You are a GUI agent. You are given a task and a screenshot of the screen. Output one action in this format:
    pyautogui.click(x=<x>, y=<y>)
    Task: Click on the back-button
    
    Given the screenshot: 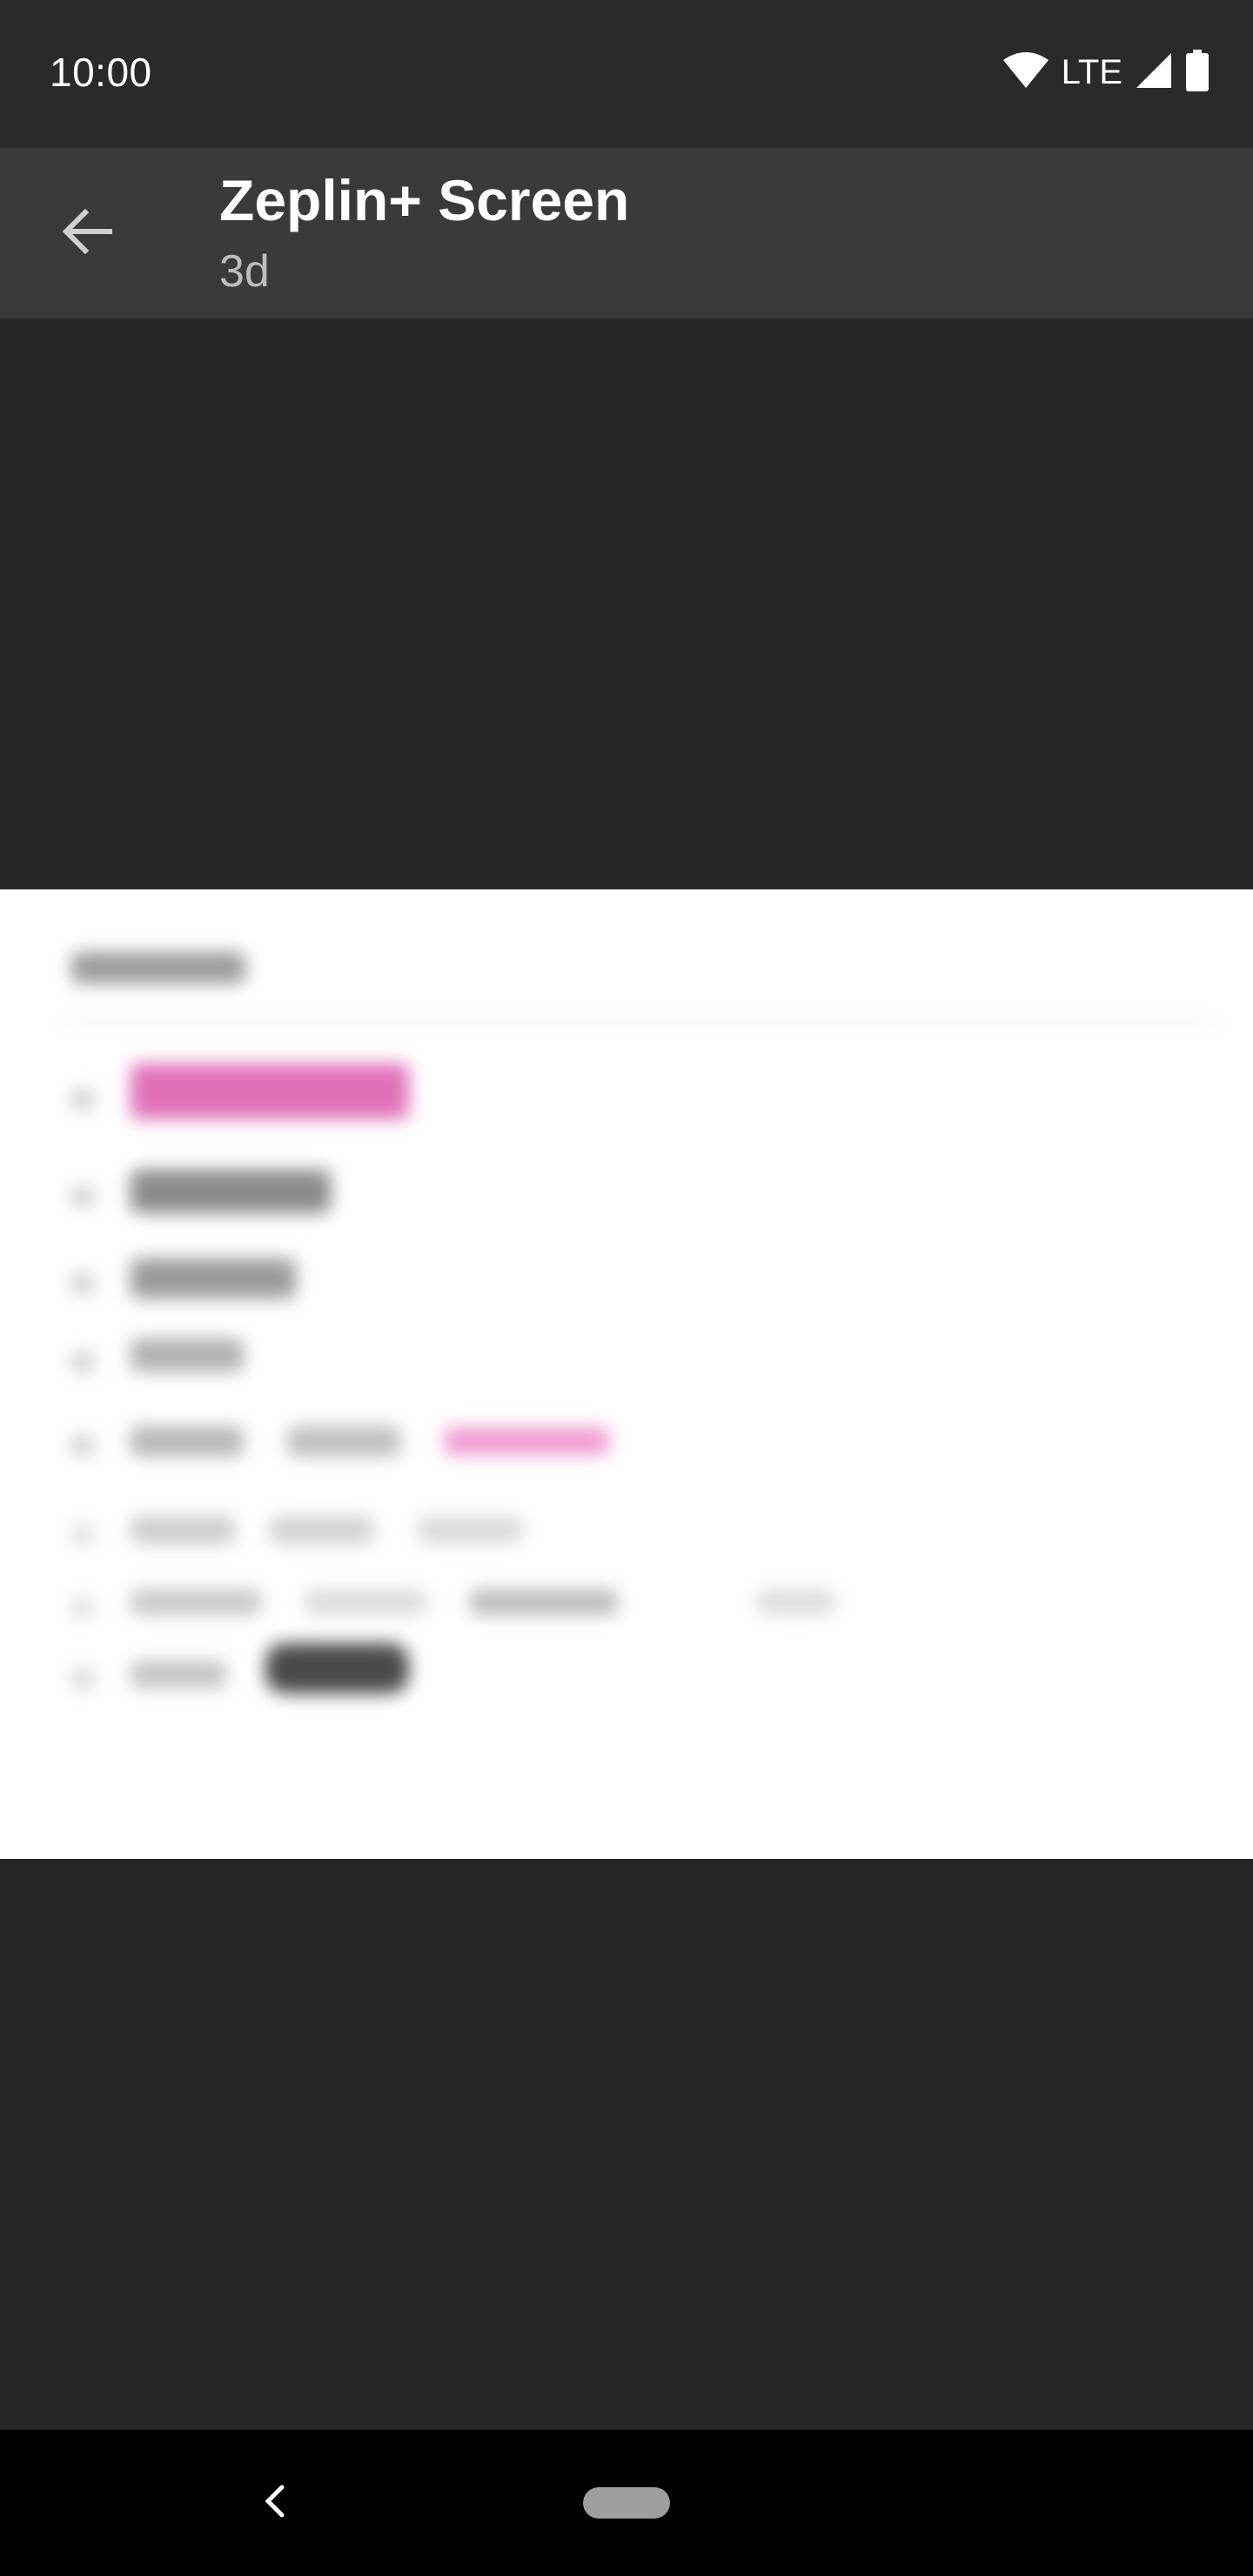 What is the action you would take?
    pyautogui.click(x=87, y=233)
    